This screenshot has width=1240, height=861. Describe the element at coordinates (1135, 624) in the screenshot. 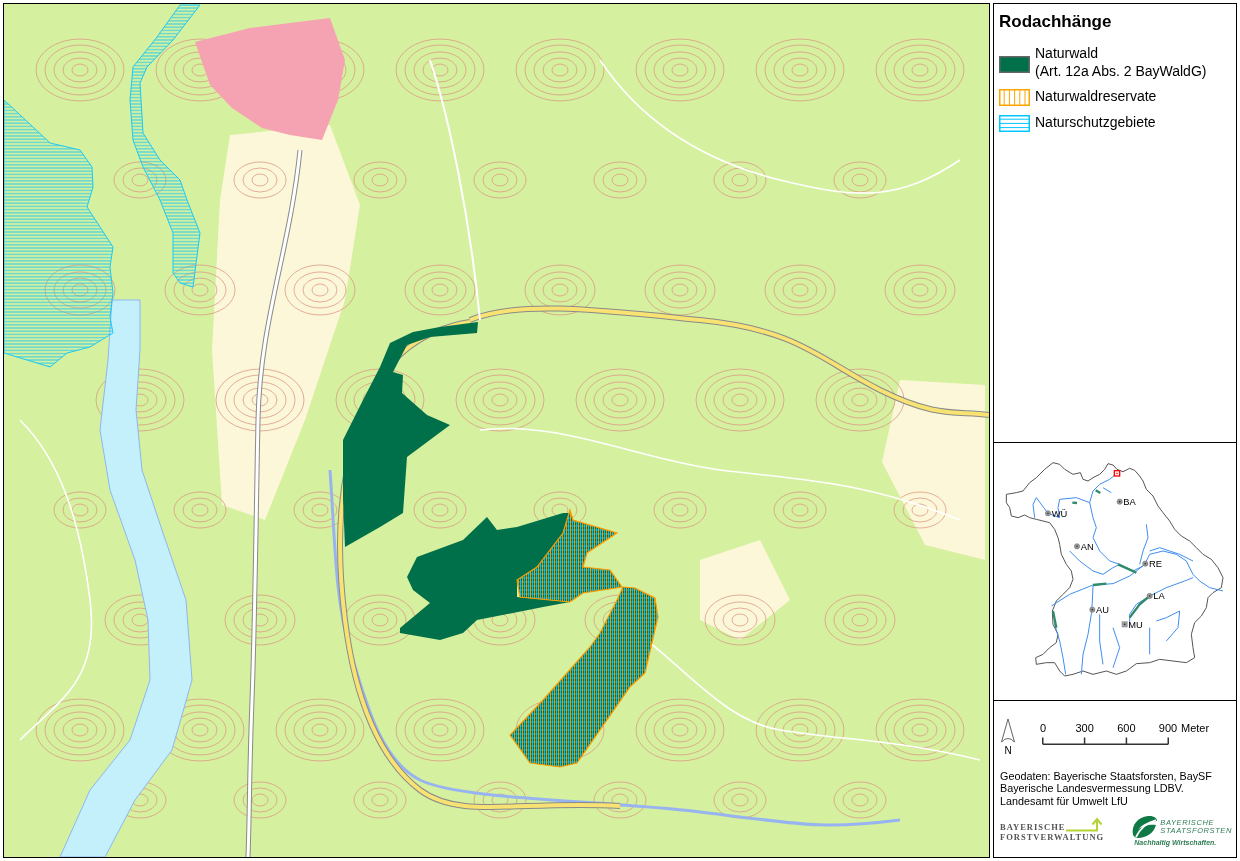

I see `city-label: MU` at that location.